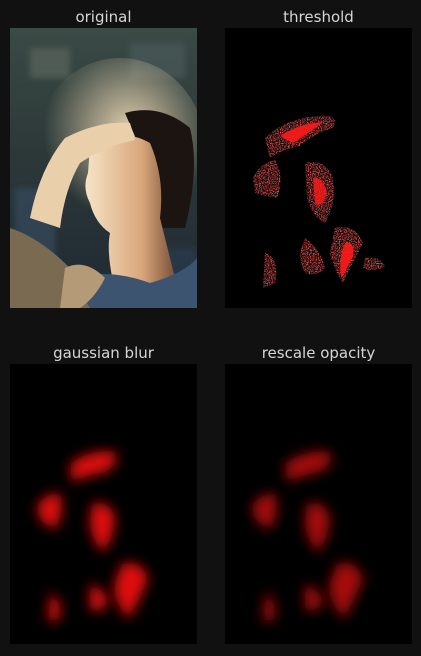 This screenshot has height=656, width=421. I want to click on panel-title-threshold: threshold, so click(318, 17).